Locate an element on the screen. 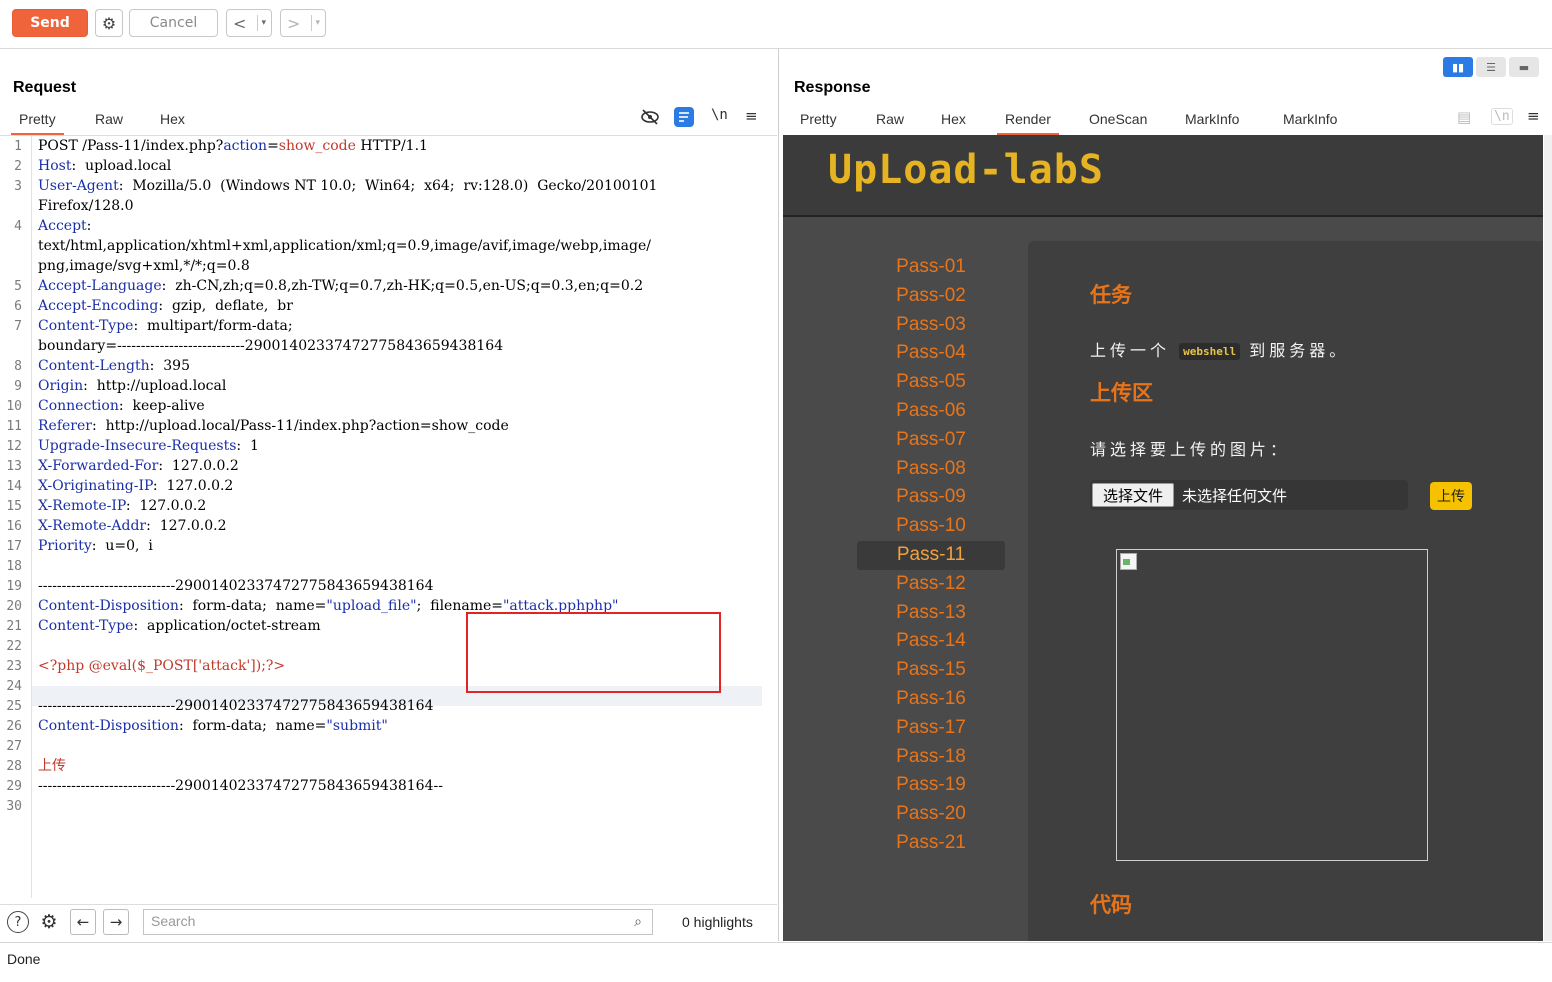 This screenshot has height=982, width=1552. code-line: Content-Type: application/octet-stream is located at coordinates (179, 626).